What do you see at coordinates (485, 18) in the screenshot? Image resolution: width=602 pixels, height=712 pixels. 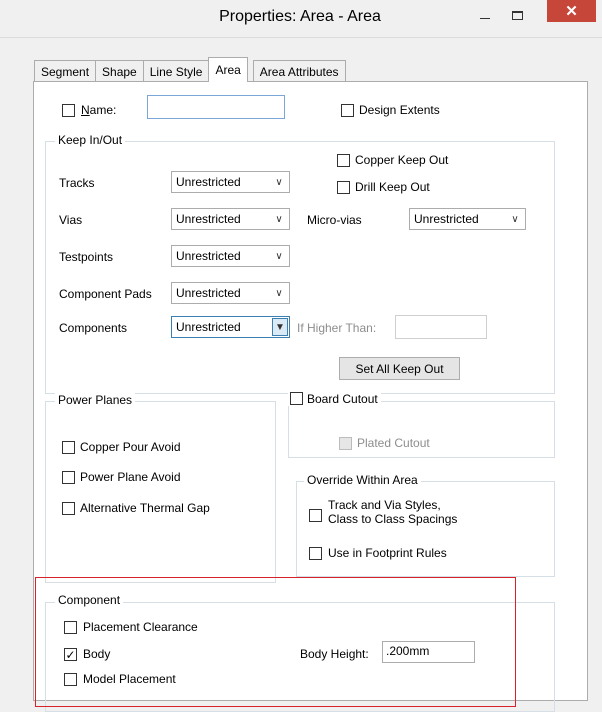 I see `minimize-icon` at bounding box center [485, 18].